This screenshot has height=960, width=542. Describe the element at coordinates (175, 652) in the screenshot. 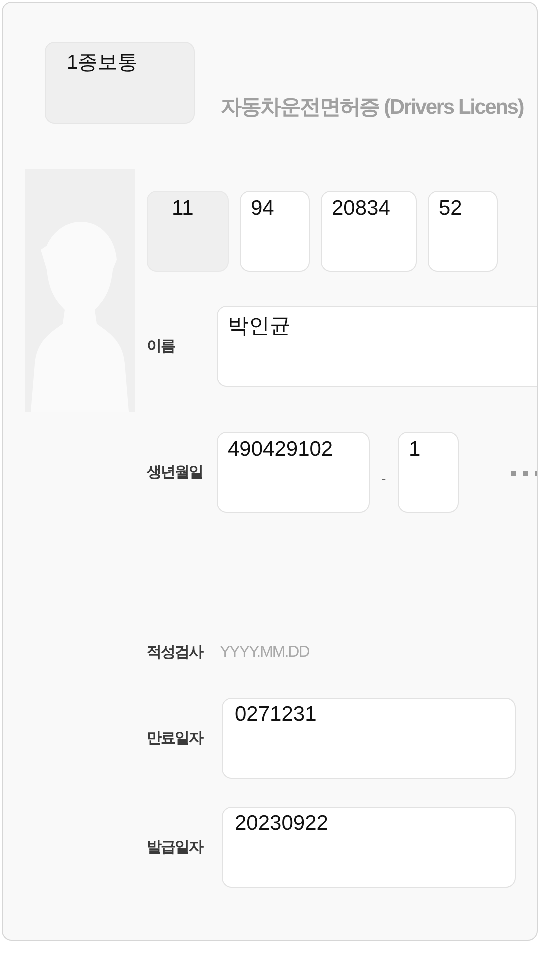

I see `aptitude-test-label: 적성검사` at that location.